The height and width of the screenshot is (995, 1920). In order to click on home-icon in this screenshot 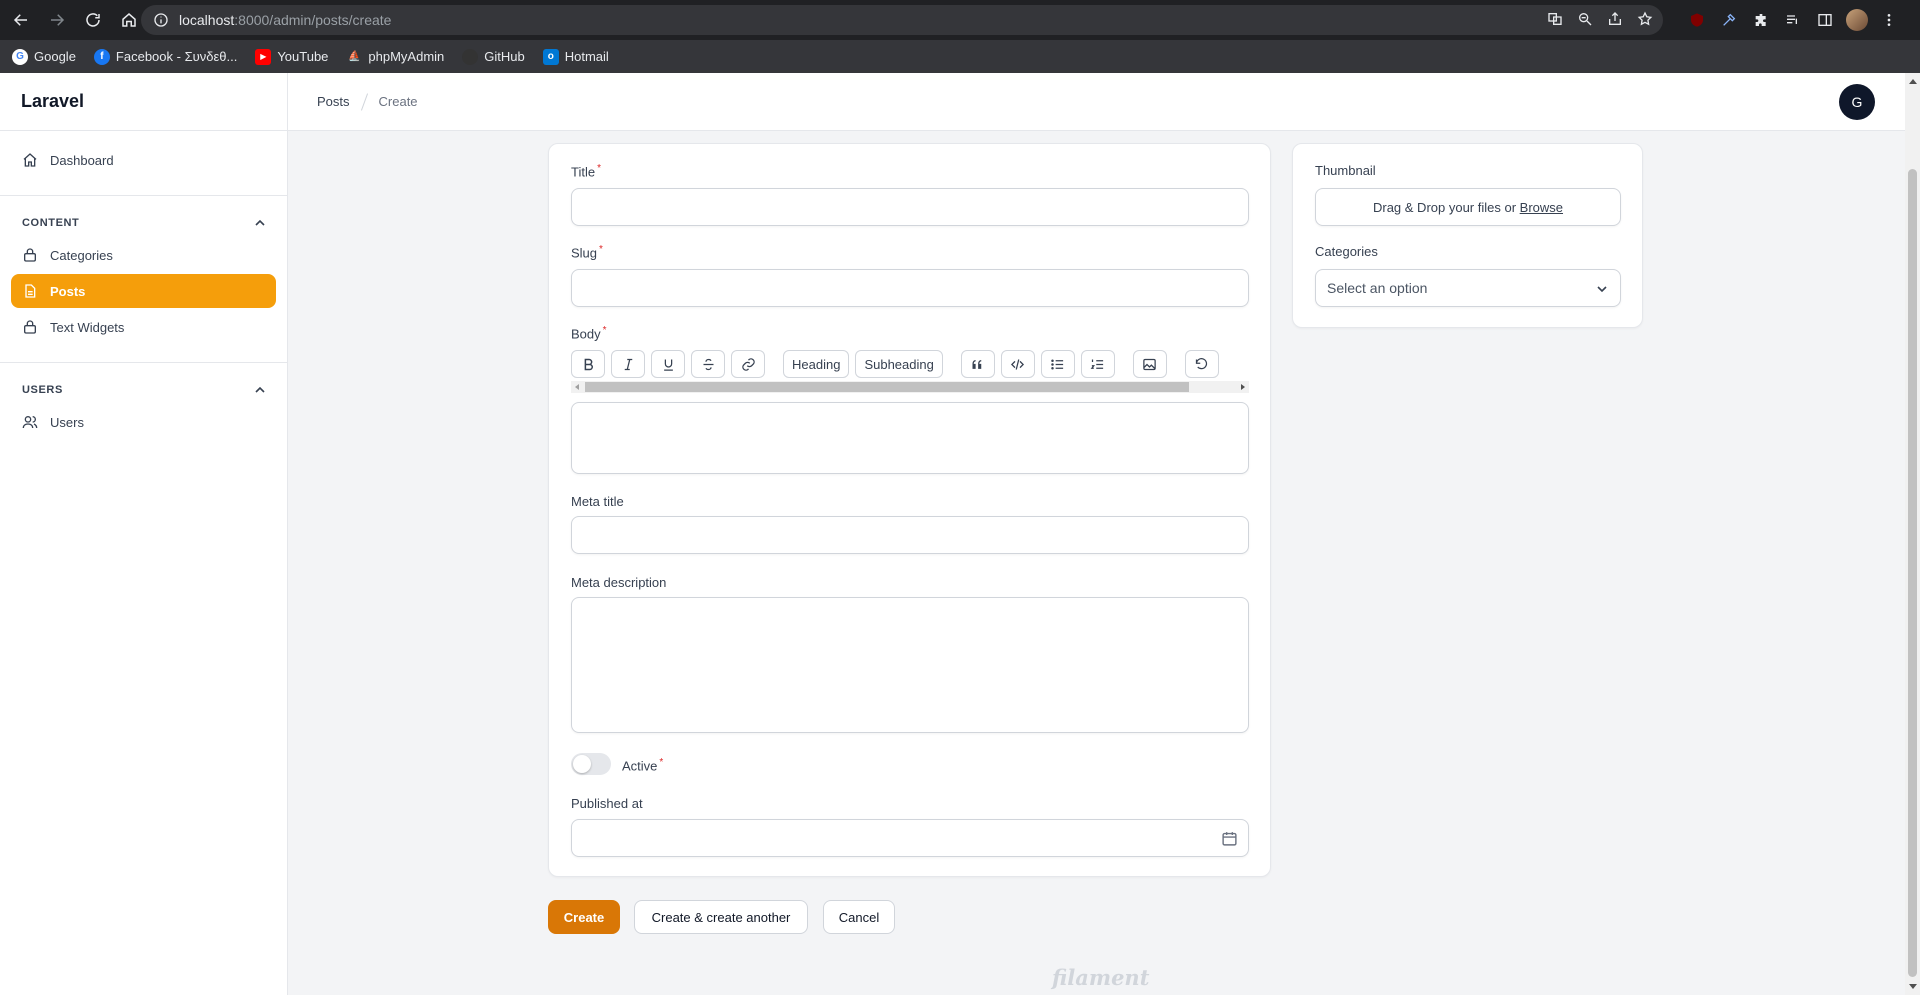, I will do `click(30, 160)`.